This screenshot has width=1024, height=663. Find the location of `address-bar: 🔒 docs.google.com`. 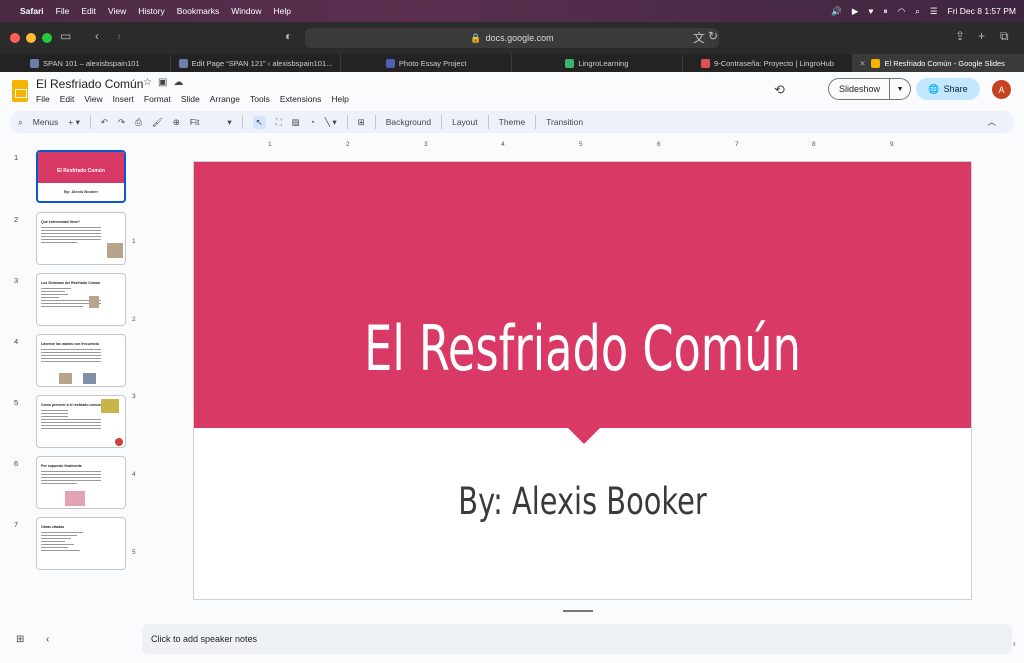

address-bar: 🔒 docs.google.com is located at coordinates (512, 38).